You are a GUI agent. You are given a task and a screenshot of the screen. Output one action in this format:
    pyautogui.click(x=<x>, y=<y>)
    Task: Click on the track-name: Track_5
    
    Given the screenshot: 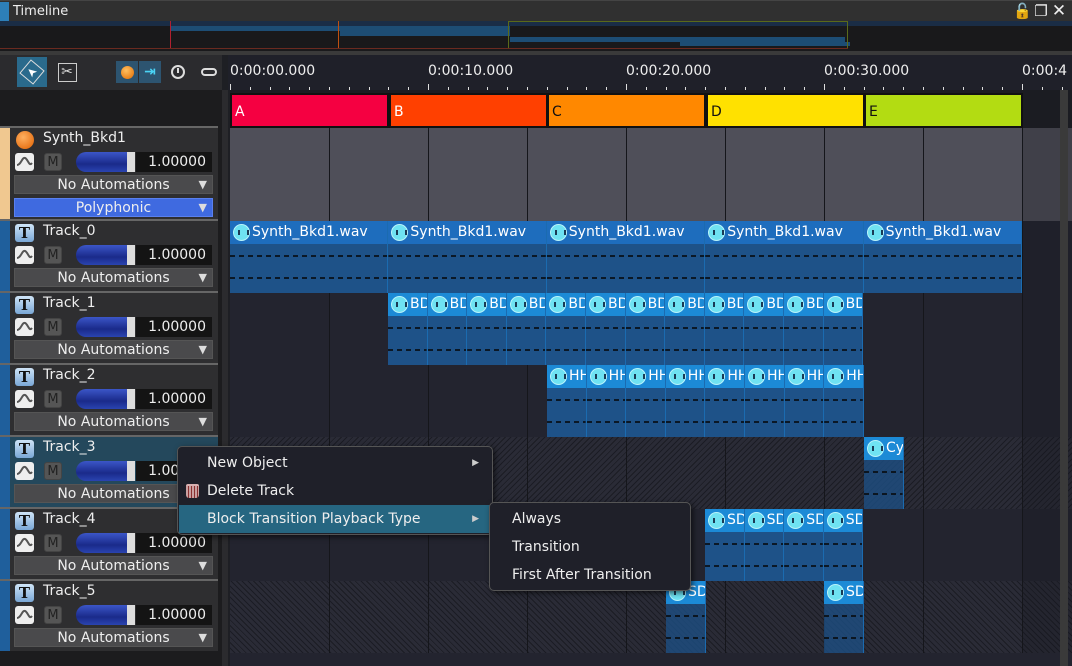 What is the action you would take?
    pyautogui.click(x=69, y=591)
    